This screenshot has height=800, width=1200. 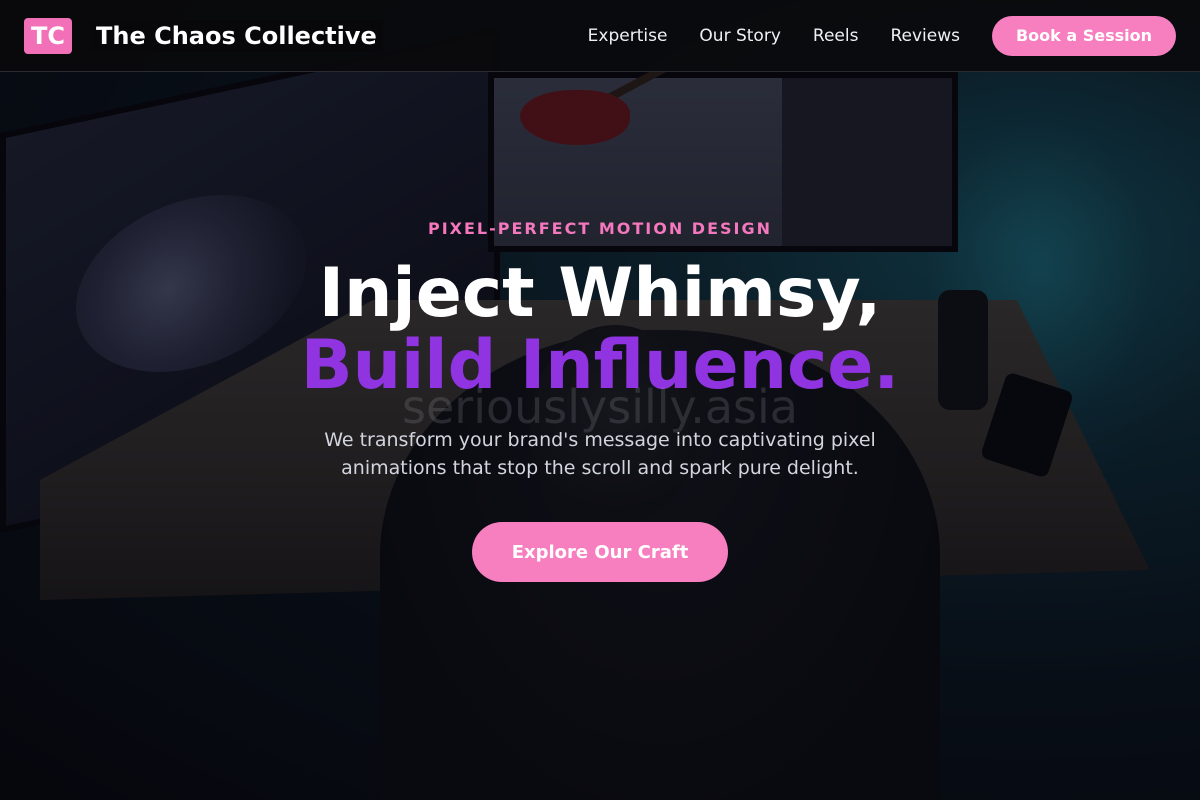 I want to click on brand: TC The Chaos Collective, so click(x=203, y=35).